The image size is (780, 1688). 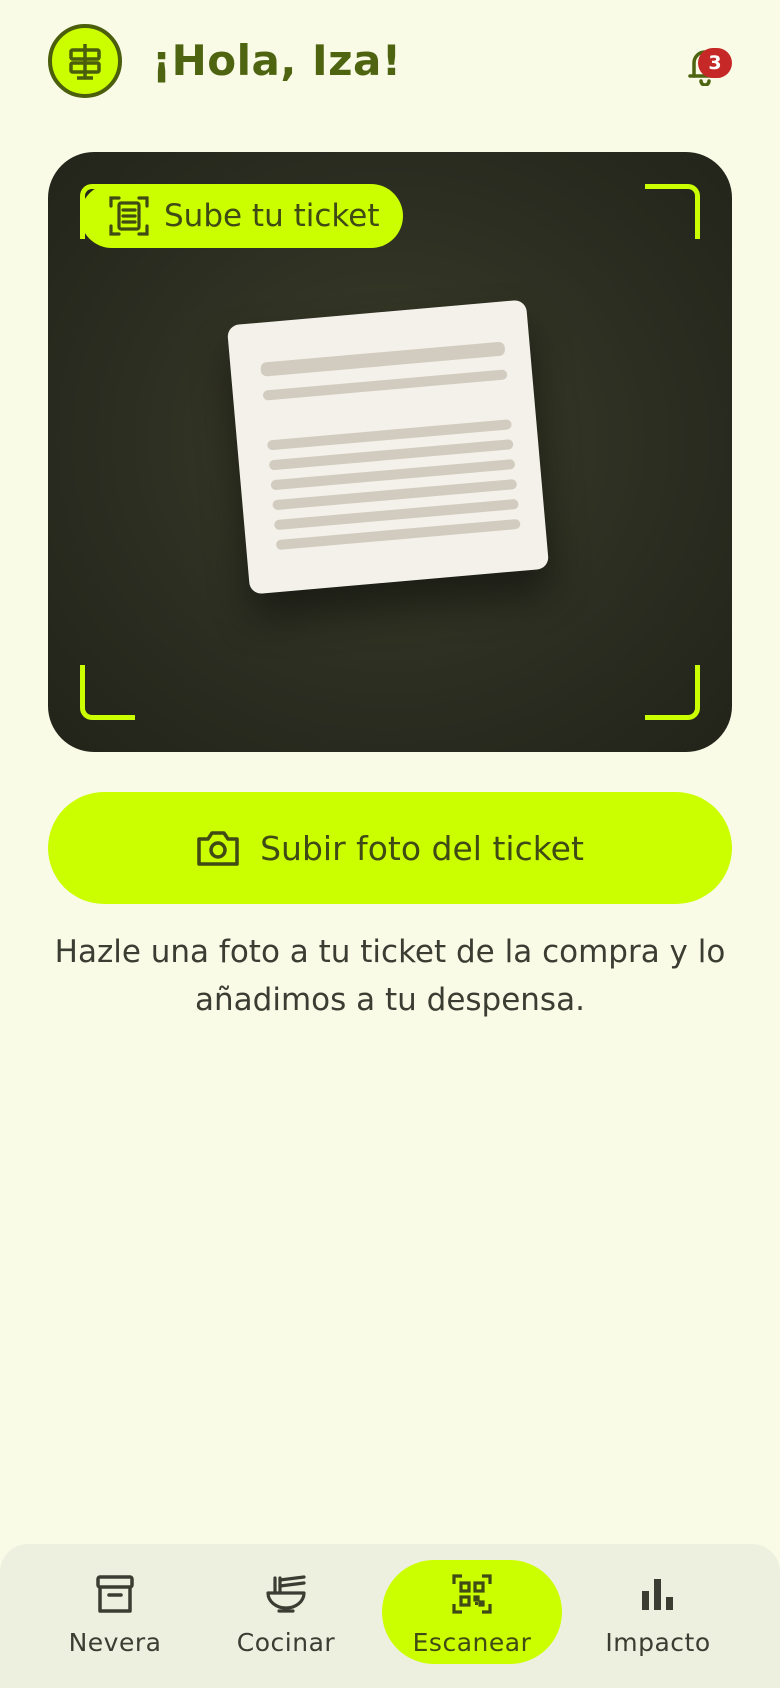 I want to click on nav-item-nevera: Nevera, so click(x=115, y=1616).